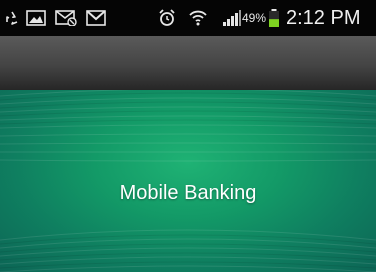  Describe the element at coordinates (67, 18) in the screenshot. I see `mail-muted-icon` at that location.